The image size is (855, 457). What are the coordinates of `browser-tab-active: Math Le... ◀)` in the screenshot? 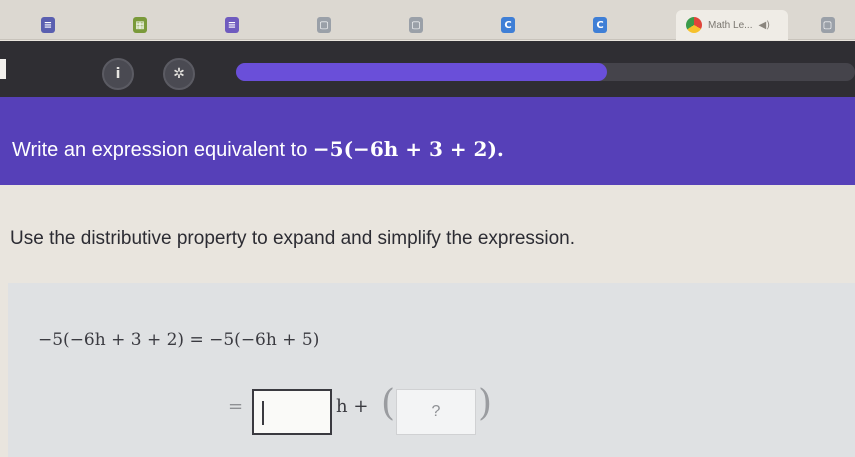 It's located at (732, 25).